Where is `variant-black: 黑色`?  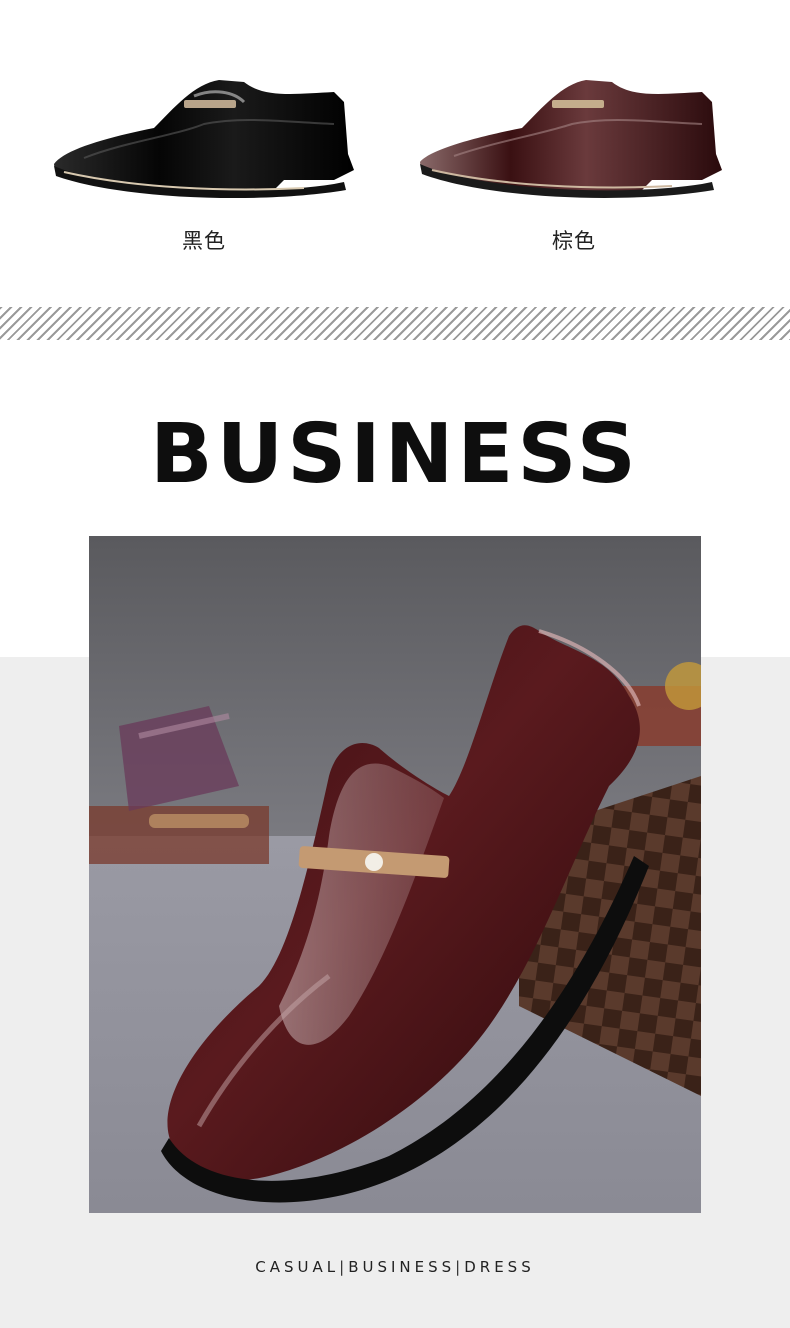
variant-black: 黑色 is located at coordinates (204, 162).